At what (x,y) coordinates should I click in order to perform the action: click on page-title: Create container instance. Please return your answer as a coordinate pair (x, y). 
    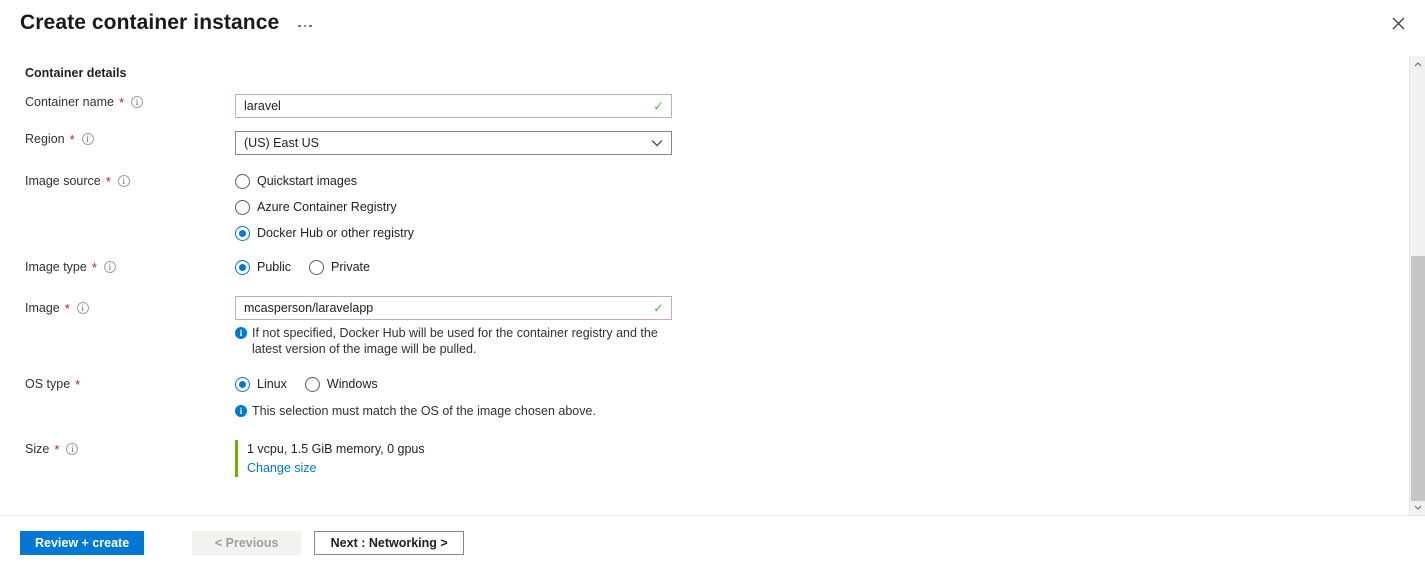
    Looking at the image, I should click on (150, 22).